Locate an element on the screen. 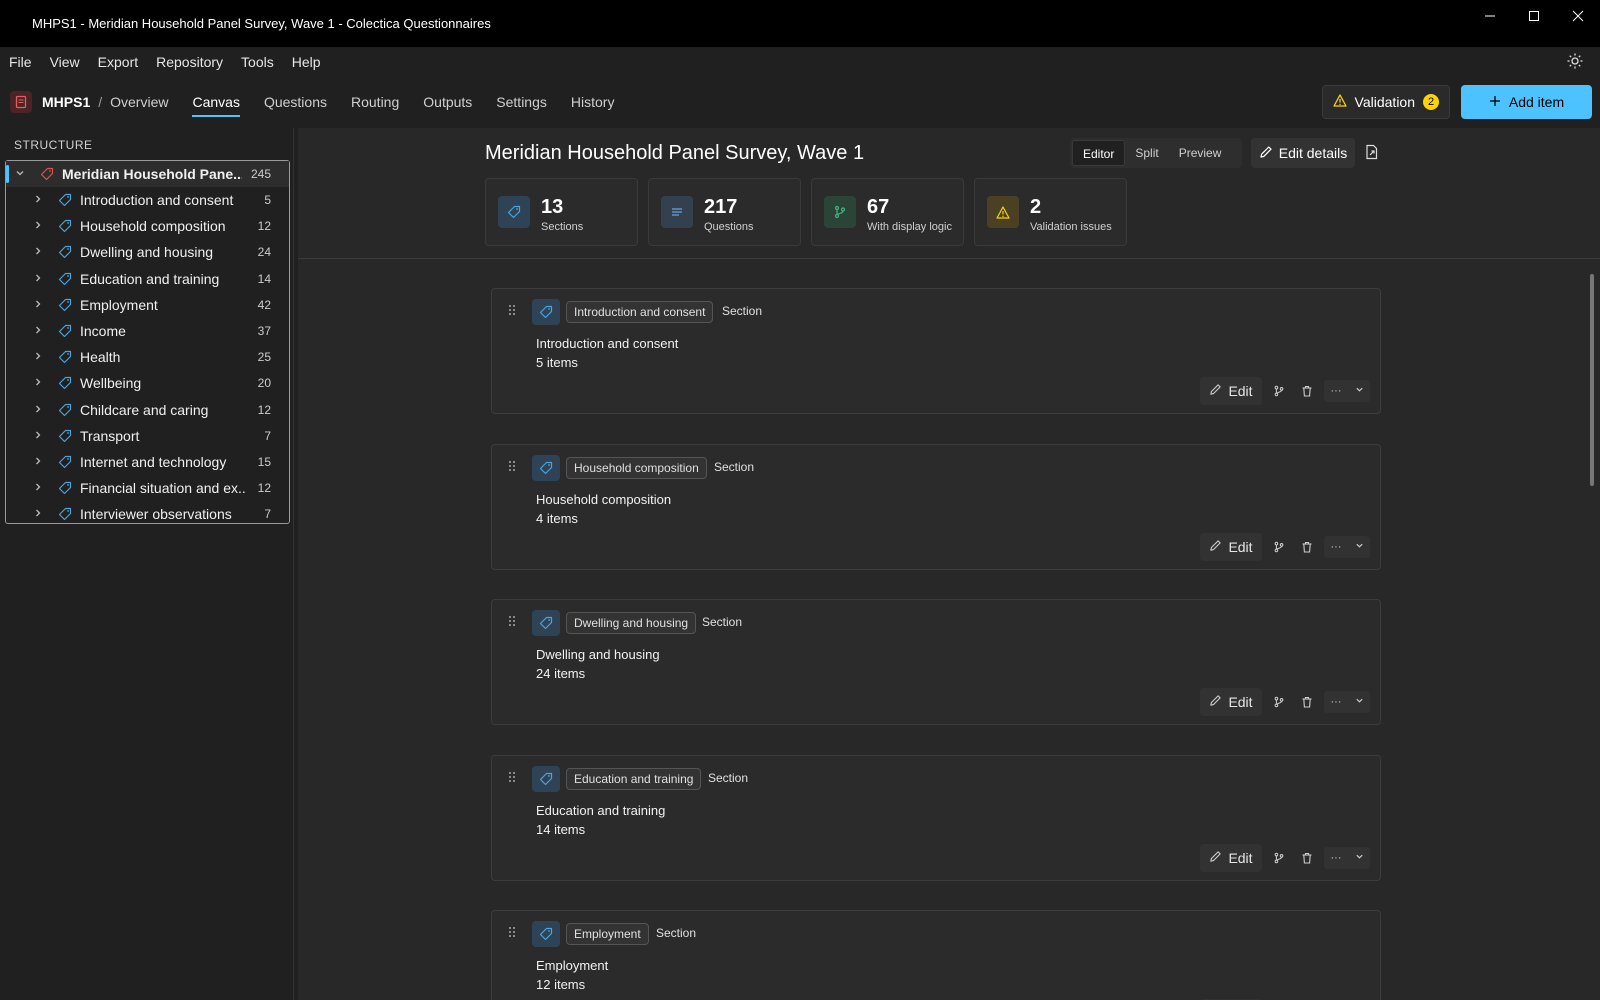  tree-item: Financial situation and ex... 12 is located at coordinates (147, 488).